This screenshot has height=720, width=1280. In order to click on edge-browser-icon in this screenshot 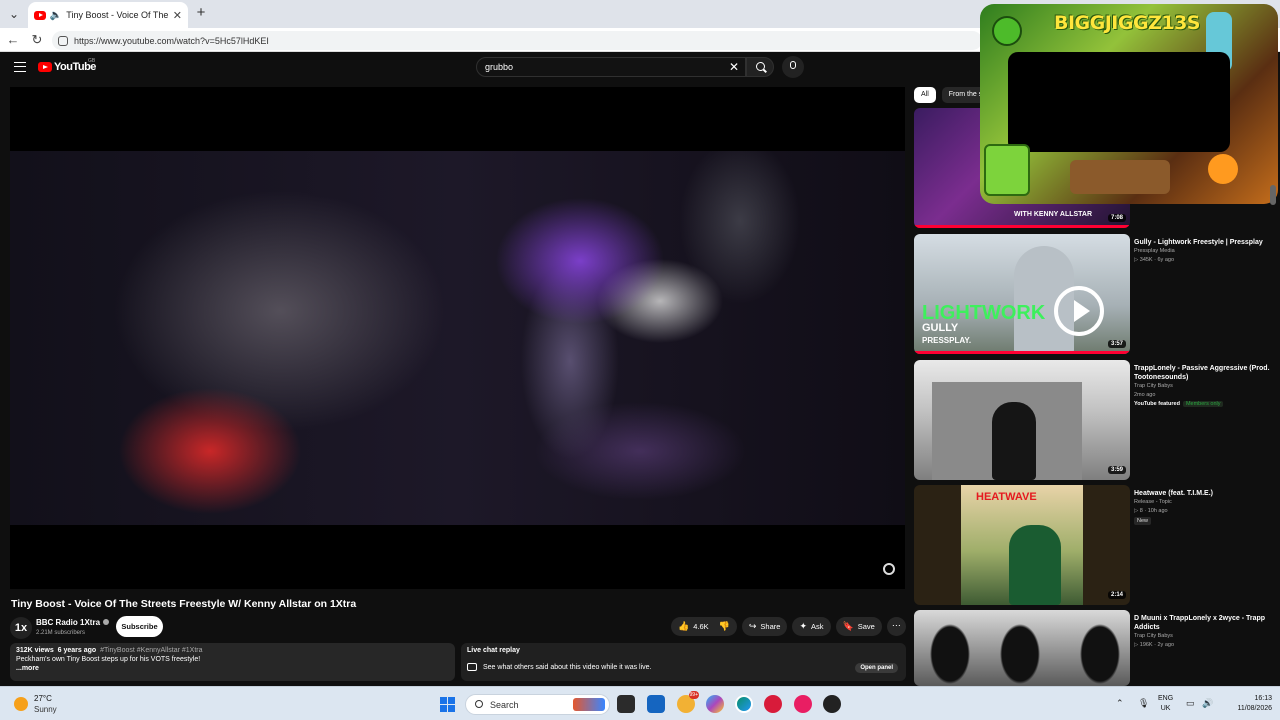, I will do `click(744, 704)`.